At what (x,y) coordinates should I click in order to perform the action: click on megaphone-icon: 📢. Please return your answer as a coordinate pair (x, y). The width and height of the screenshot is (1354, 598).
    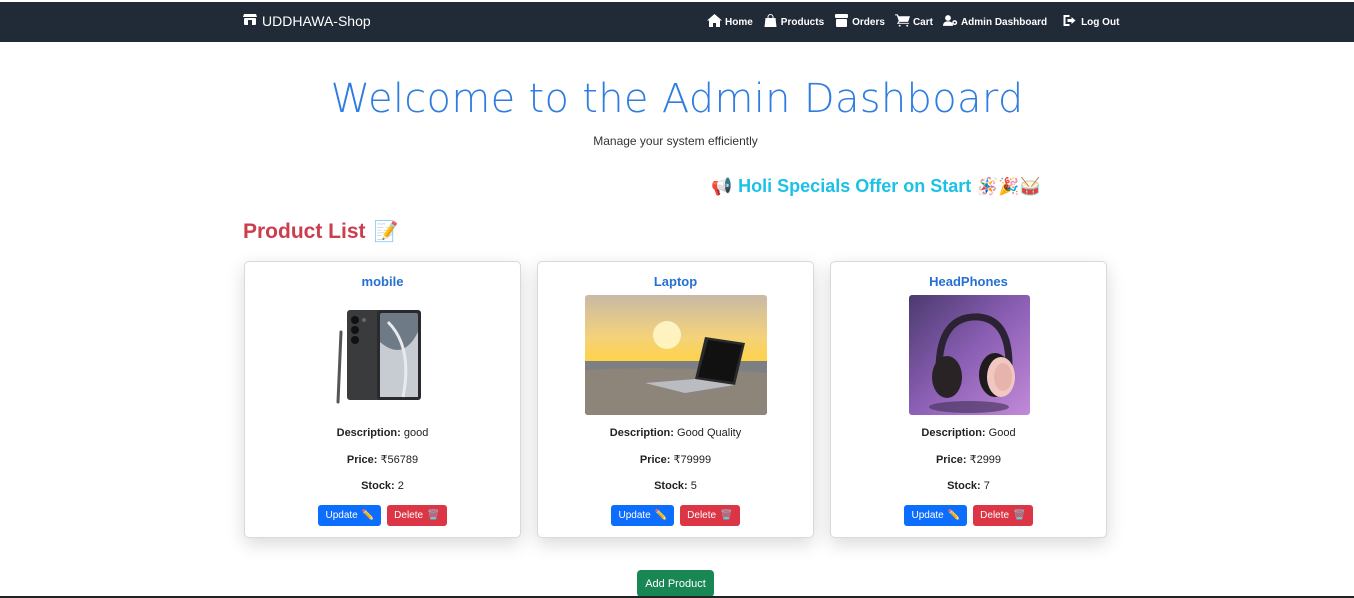
    Looking at the image, I should click on (722, 186).